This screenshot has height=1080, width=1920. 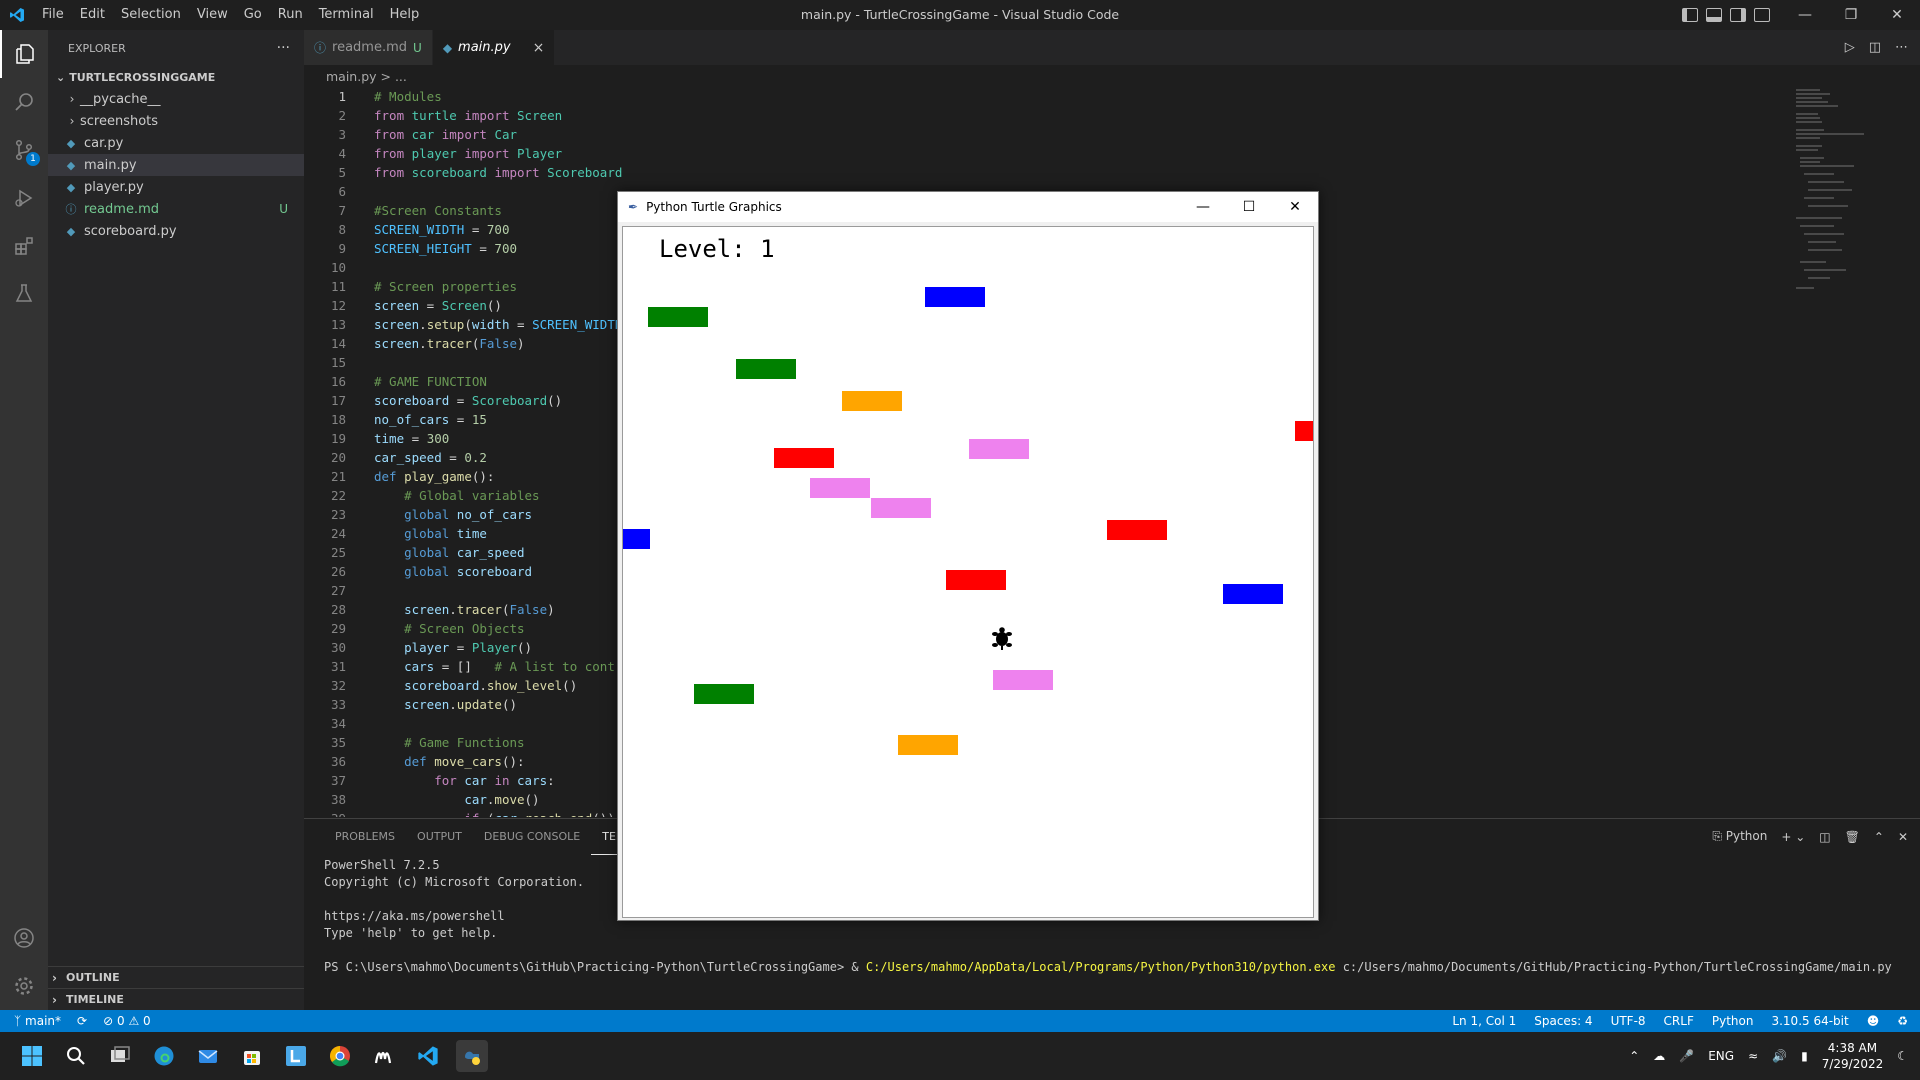 What do you see at coordinates (1851, 15) in the screenshot?
I see `restore-icon: ❐` at bounding box center [1851, 15].